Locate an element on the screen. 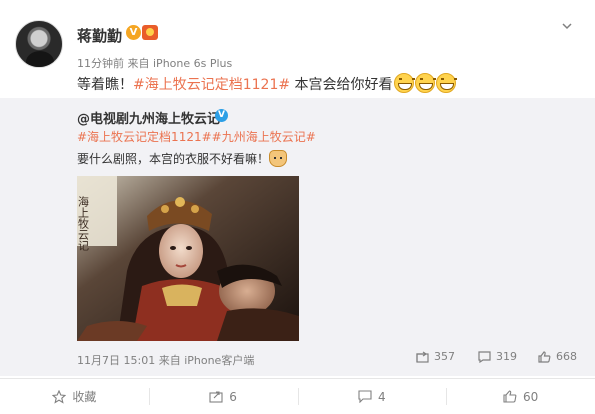 The height and width of the screenshot is (414, 595). action-bar: 收藏 6 4 60 is located at coordinates (297, 396).